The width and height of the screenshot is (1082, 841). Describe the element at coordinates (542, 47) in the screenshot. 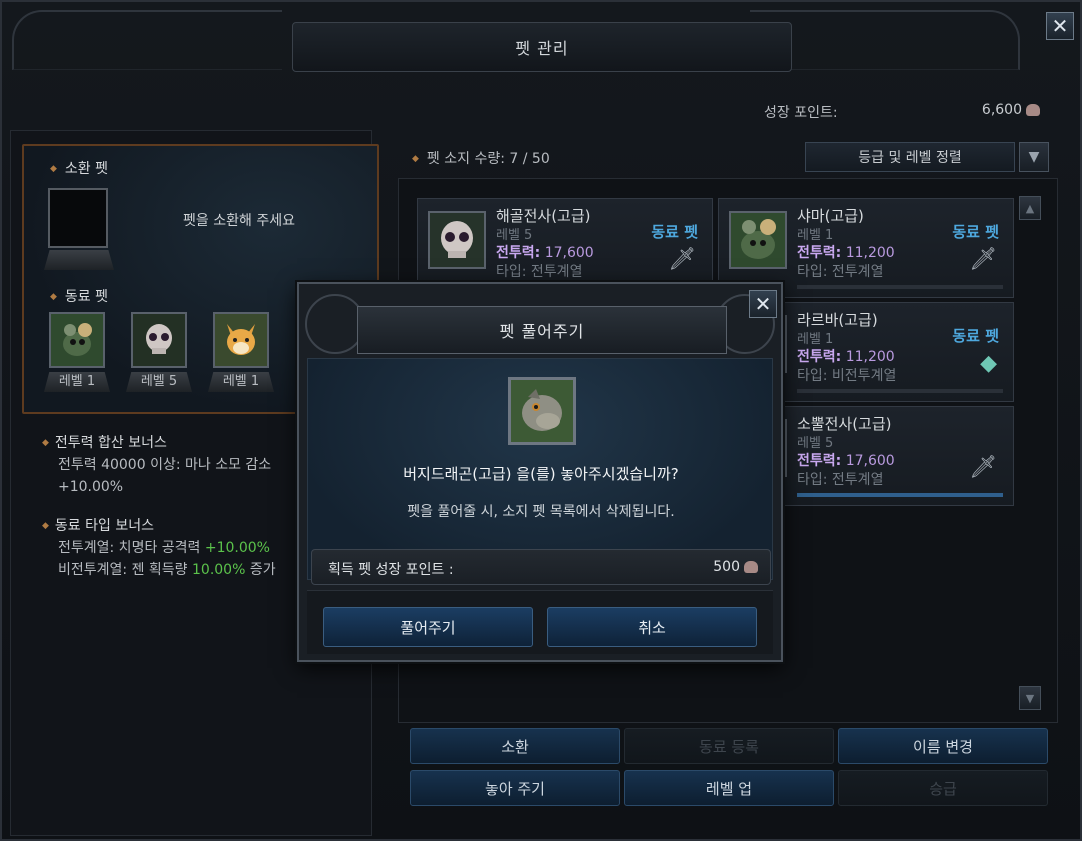

I see `window-title: 펫 관리` at that location.